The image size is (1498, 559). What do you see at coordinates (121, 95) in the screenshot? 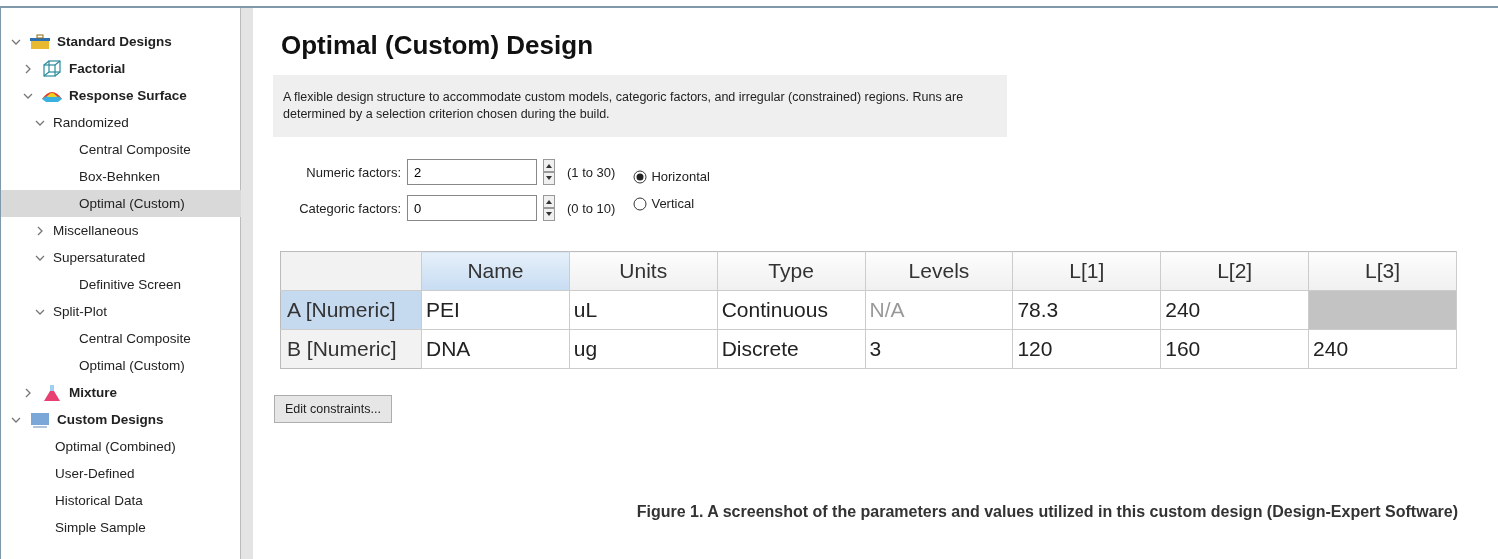
I see `tree-item: Response Surface` at bounding box center [121, 95].